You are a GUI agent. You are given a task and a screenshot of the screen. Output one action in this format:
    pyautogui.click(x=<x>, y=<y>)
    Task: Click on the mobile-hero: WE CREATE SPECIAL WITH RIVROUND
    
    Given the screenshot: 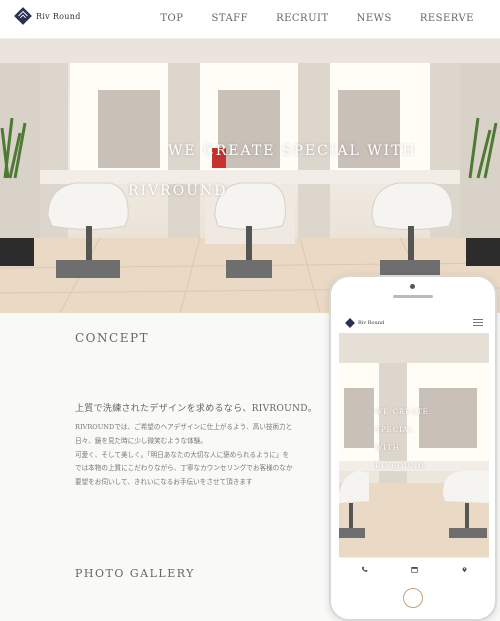 What is the action you would take?
    pyautogui.click(x=414, y=445)
    